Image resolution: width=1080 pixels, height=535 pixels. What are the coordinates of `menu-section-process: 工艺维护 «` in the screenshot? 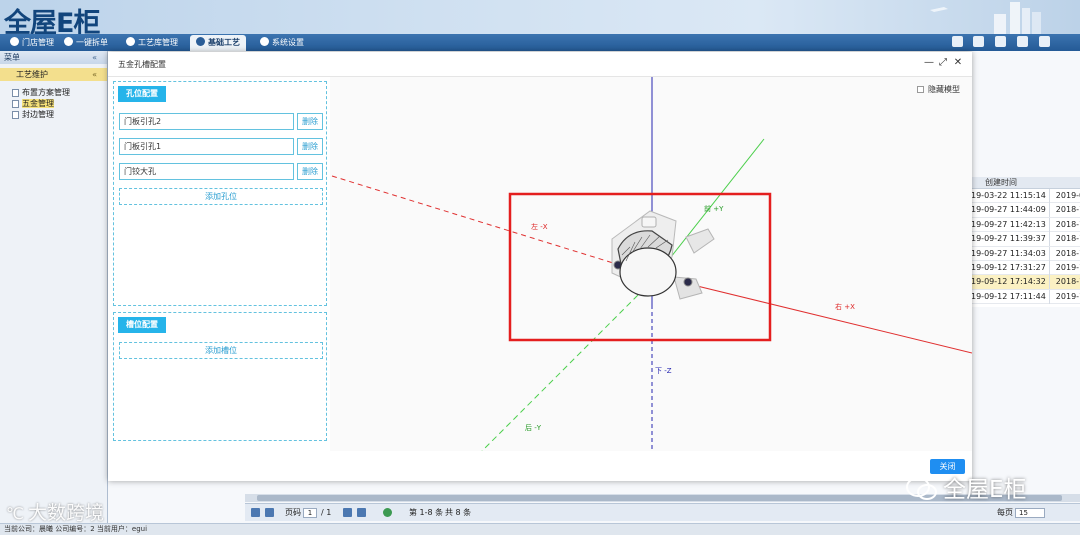 It's located at (53, 74).